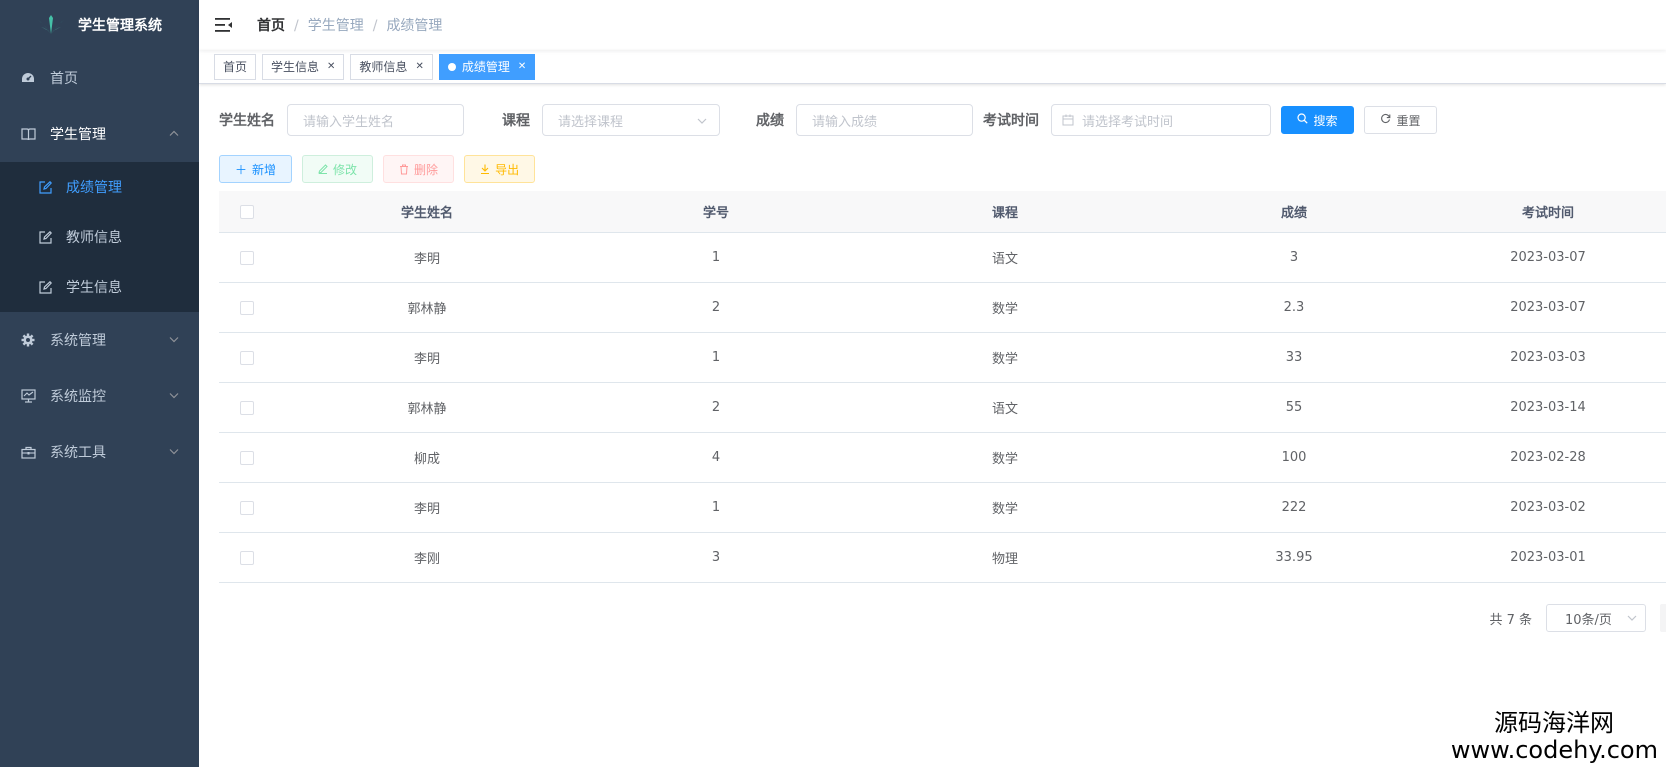 This screenshot has height=767, width=1666. Describe the element at coordinates (271, 26) in the screenshot. I see `breadcrumb-home: 首页` at that location.